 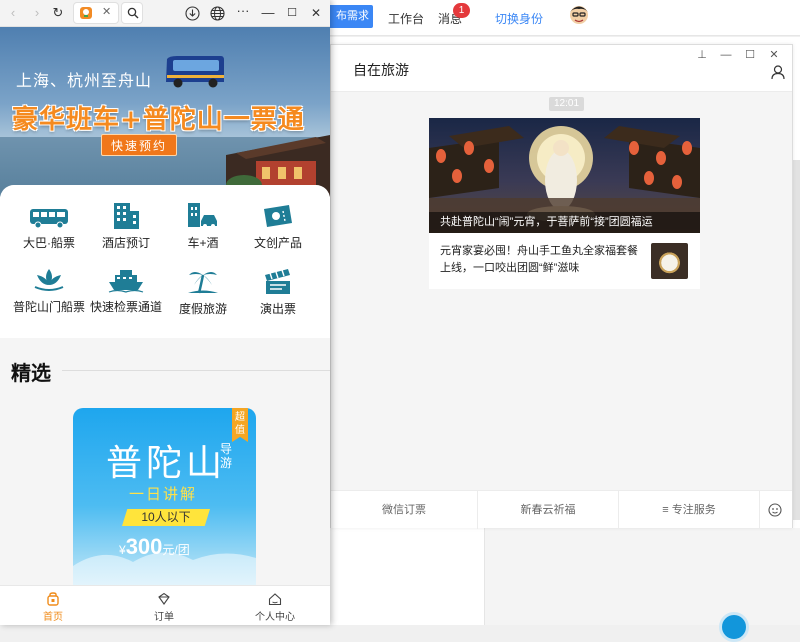 What do you see at coordinates (381, 70) in the screenshot?
I see `chat-title: 自在旅游` at bounding box center [381, 70].